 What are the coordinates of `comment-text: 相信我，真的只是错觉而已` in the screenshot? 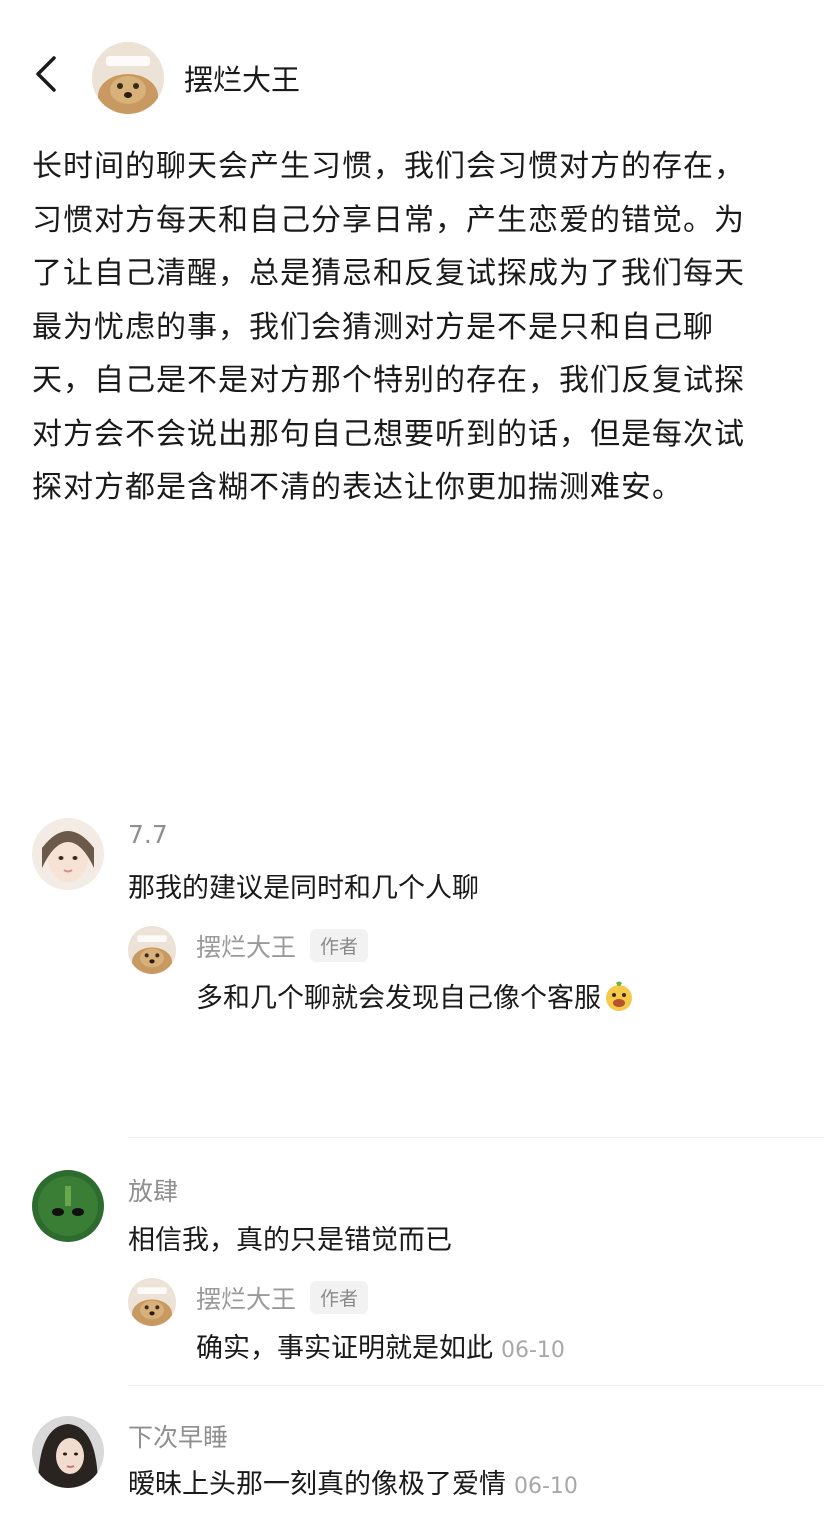 It's located at (290, 1237).